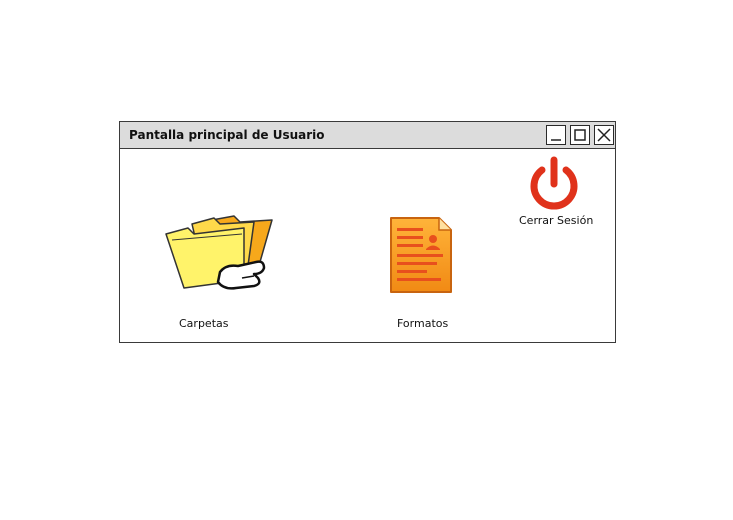 The height and width of the screenshot is (520, 733). I want to click on title-bar: Pantalla principal de Usuario, so click(367, 135).